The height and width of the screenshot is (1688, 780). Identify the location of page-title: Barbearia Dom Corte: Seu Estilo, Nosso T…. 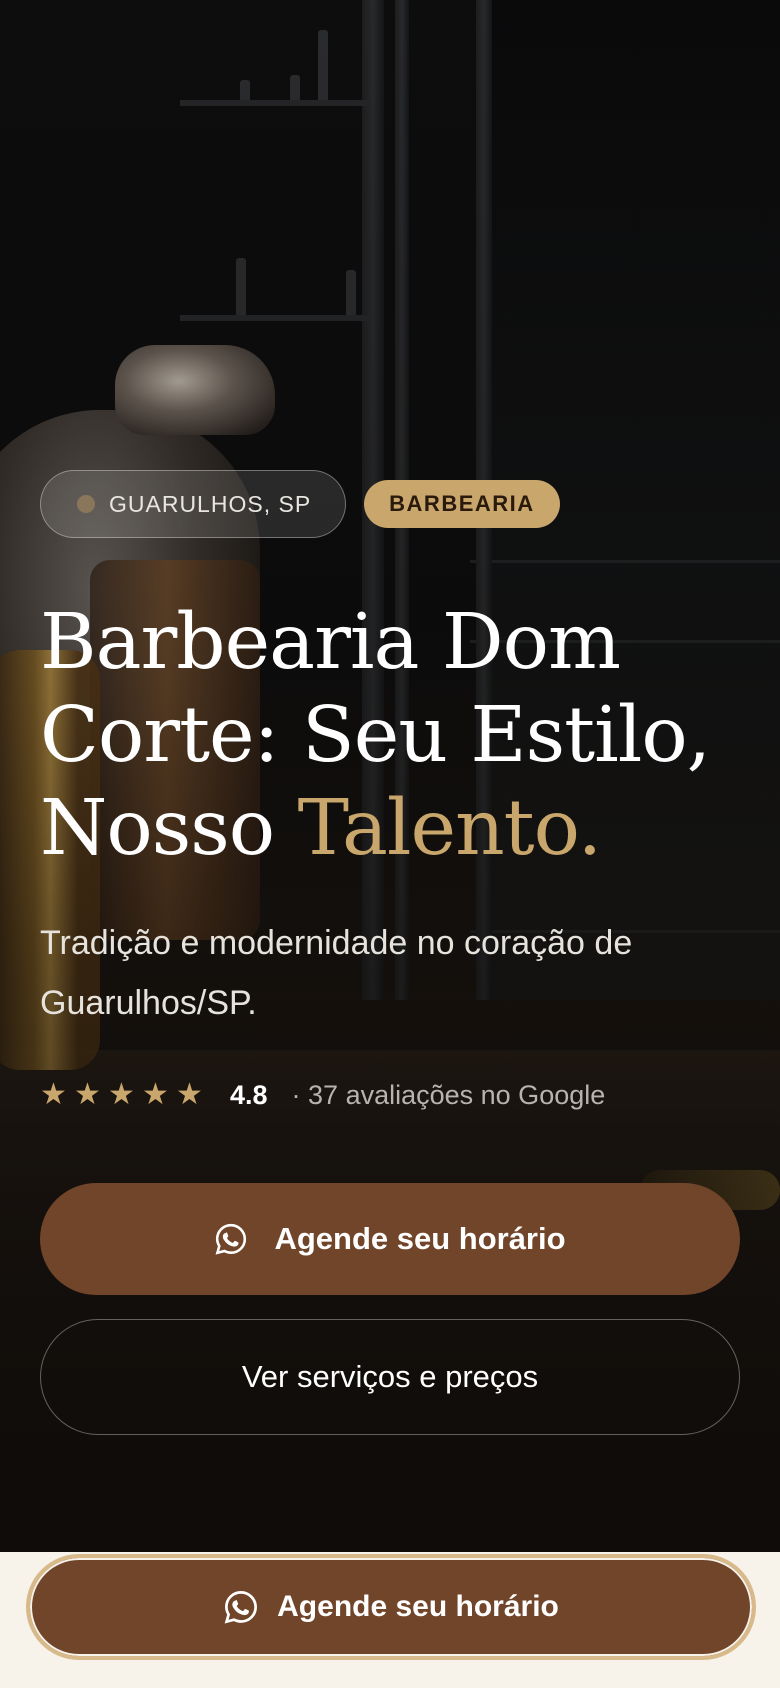
(390, 735).